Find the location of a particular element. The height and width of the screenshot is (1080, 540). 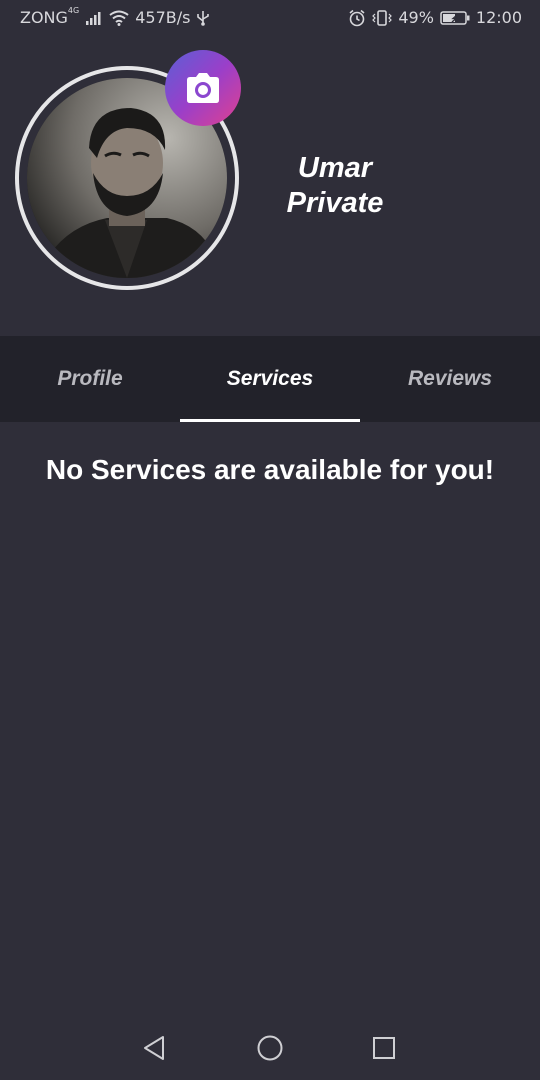

carrier-name: ZONG4G is located at coordinates (50, 16).